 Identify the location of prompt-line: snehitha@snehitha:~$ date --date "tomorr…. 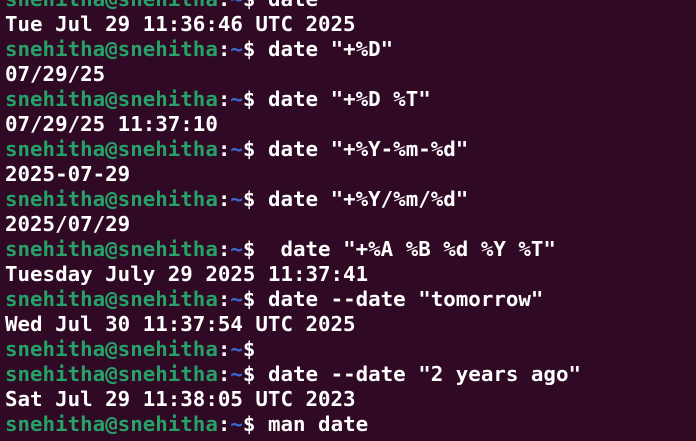
(293, 299).